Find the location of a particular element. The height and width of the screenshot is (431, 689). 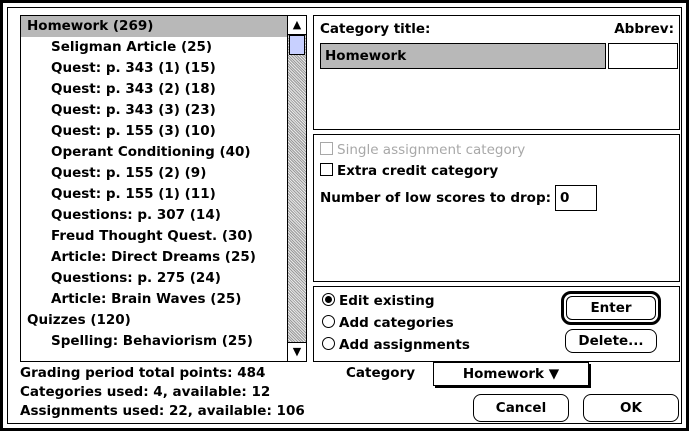

assignment-list-item: Questions: p. 275 (24) is located at coordinates (154, 278).